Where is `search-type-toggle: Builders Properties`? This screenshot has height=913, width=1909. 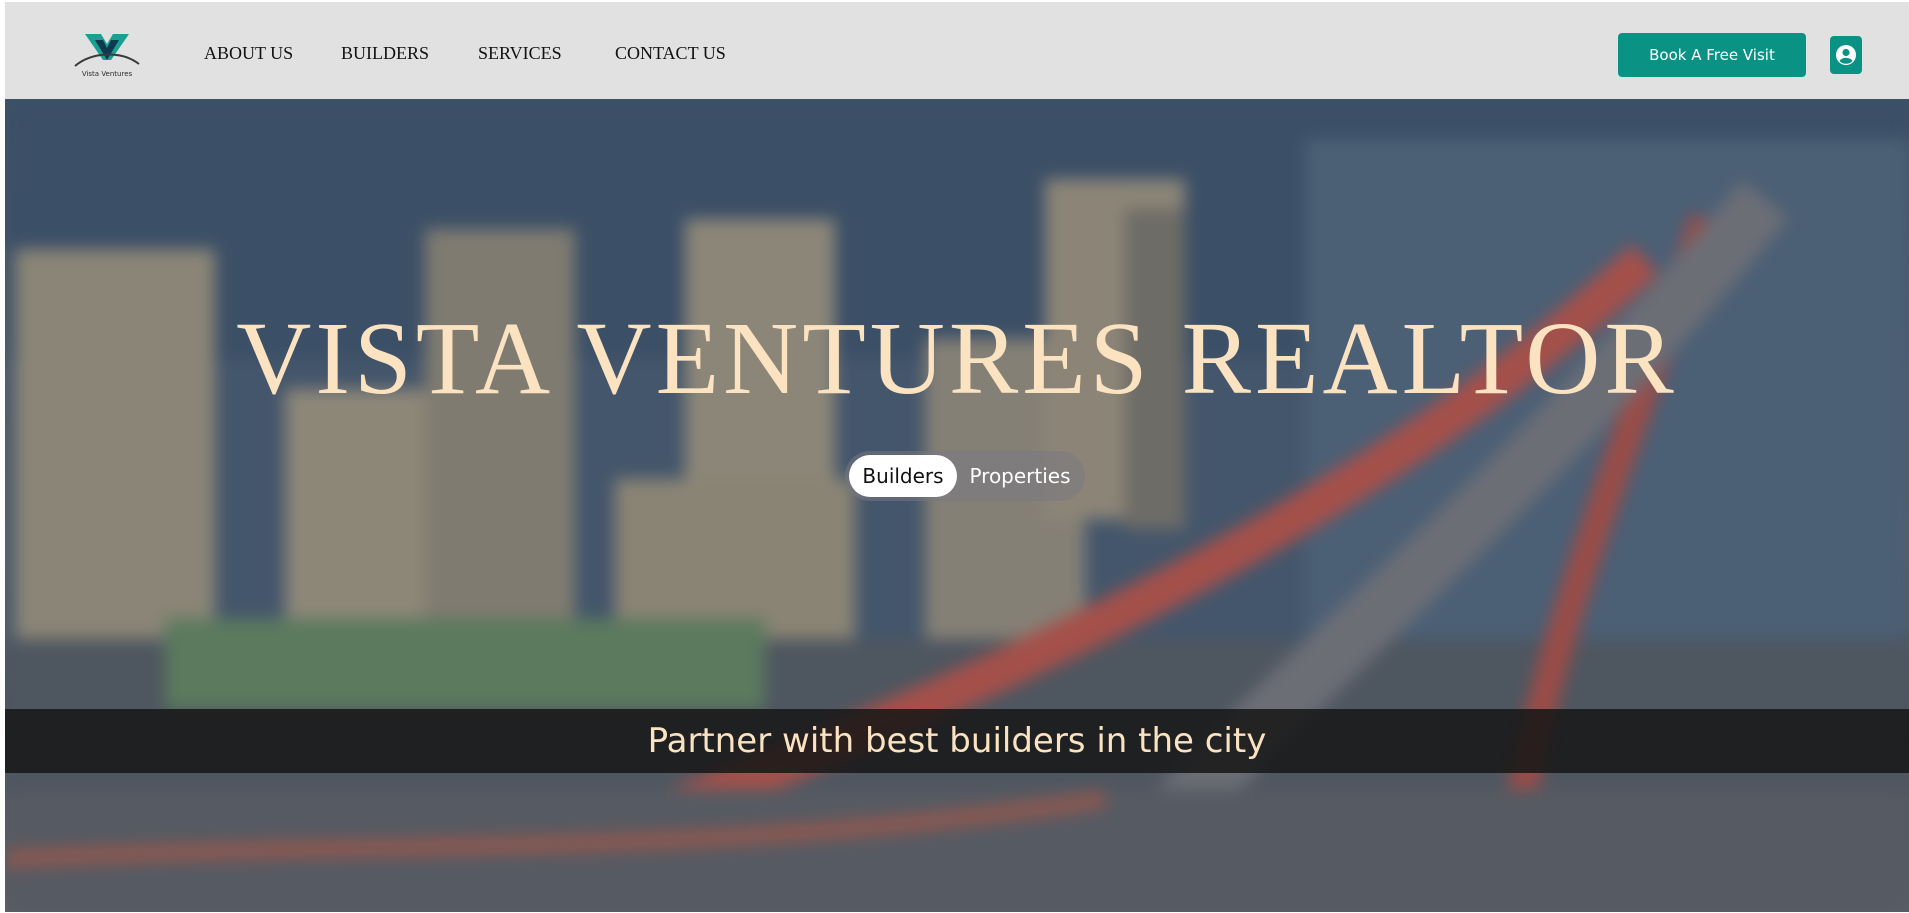 search-type-toggle: Builders Properties is located at coordinates (965, 476).